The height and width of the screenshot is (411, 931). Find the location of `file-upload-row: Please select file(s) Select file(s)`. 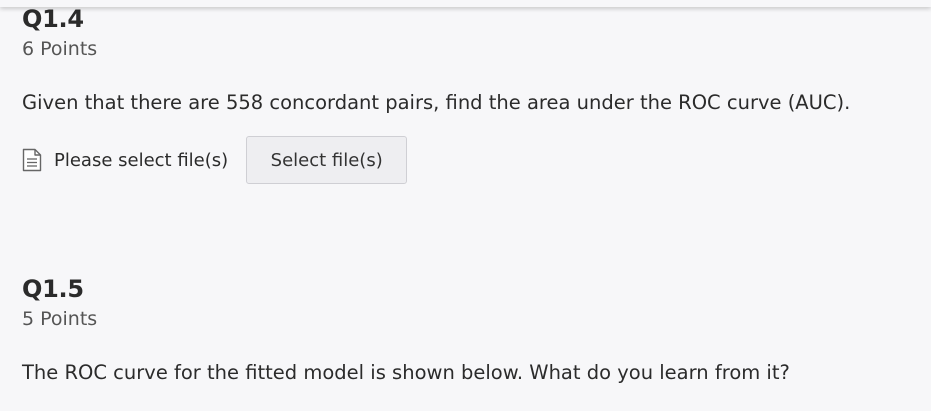

file-upload-row: Please select file(s) Select file(s) is located at coordinates (215, 160).